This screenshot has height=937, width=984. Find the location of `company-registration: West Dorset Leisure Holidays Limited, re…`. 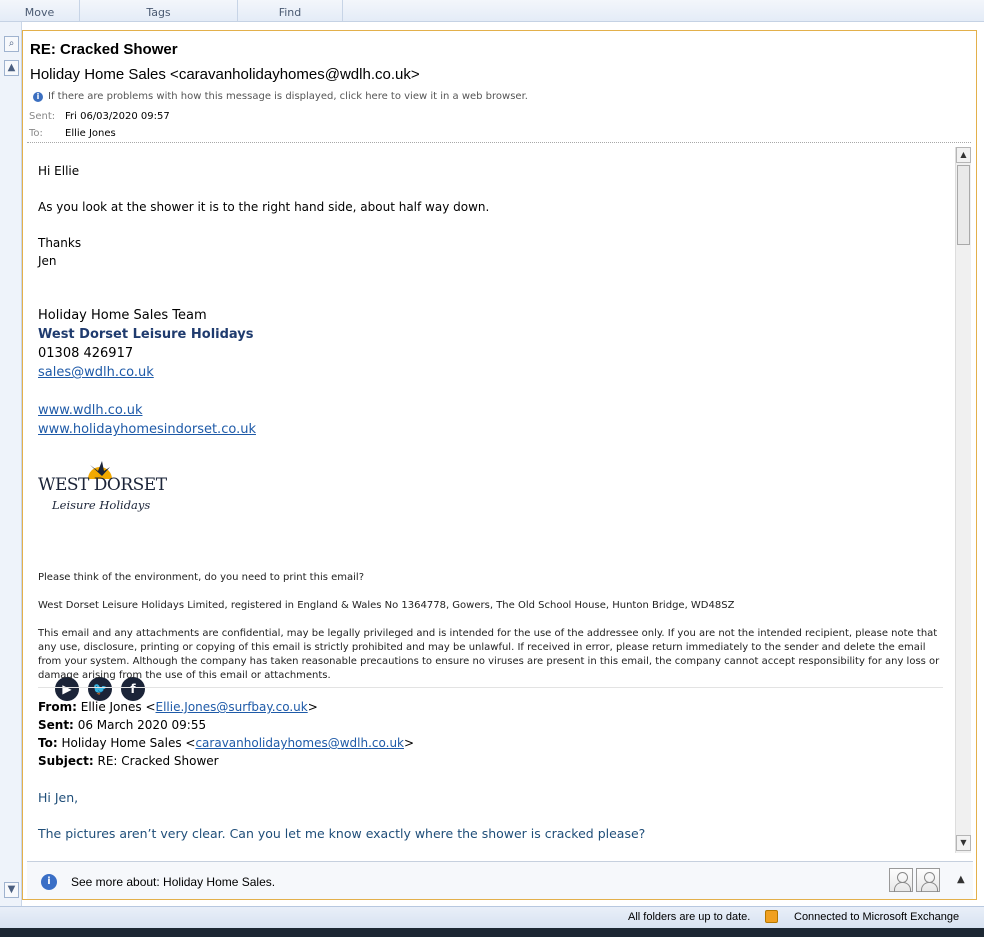

company-registration: West Dorset Leisure Holidays Limited, re… is located at coordinates (386, 605).